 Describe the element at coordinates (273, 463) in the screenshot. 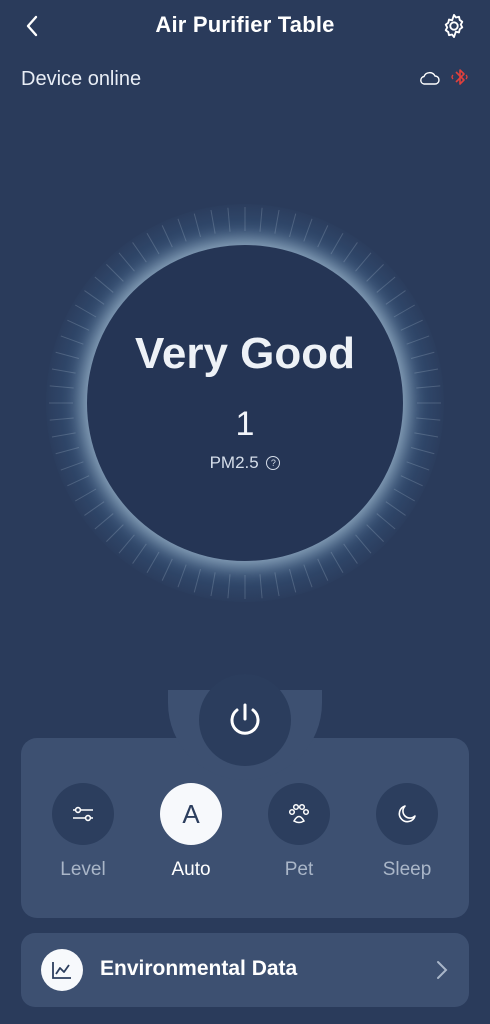

I see `help-icon: ?` at that location.